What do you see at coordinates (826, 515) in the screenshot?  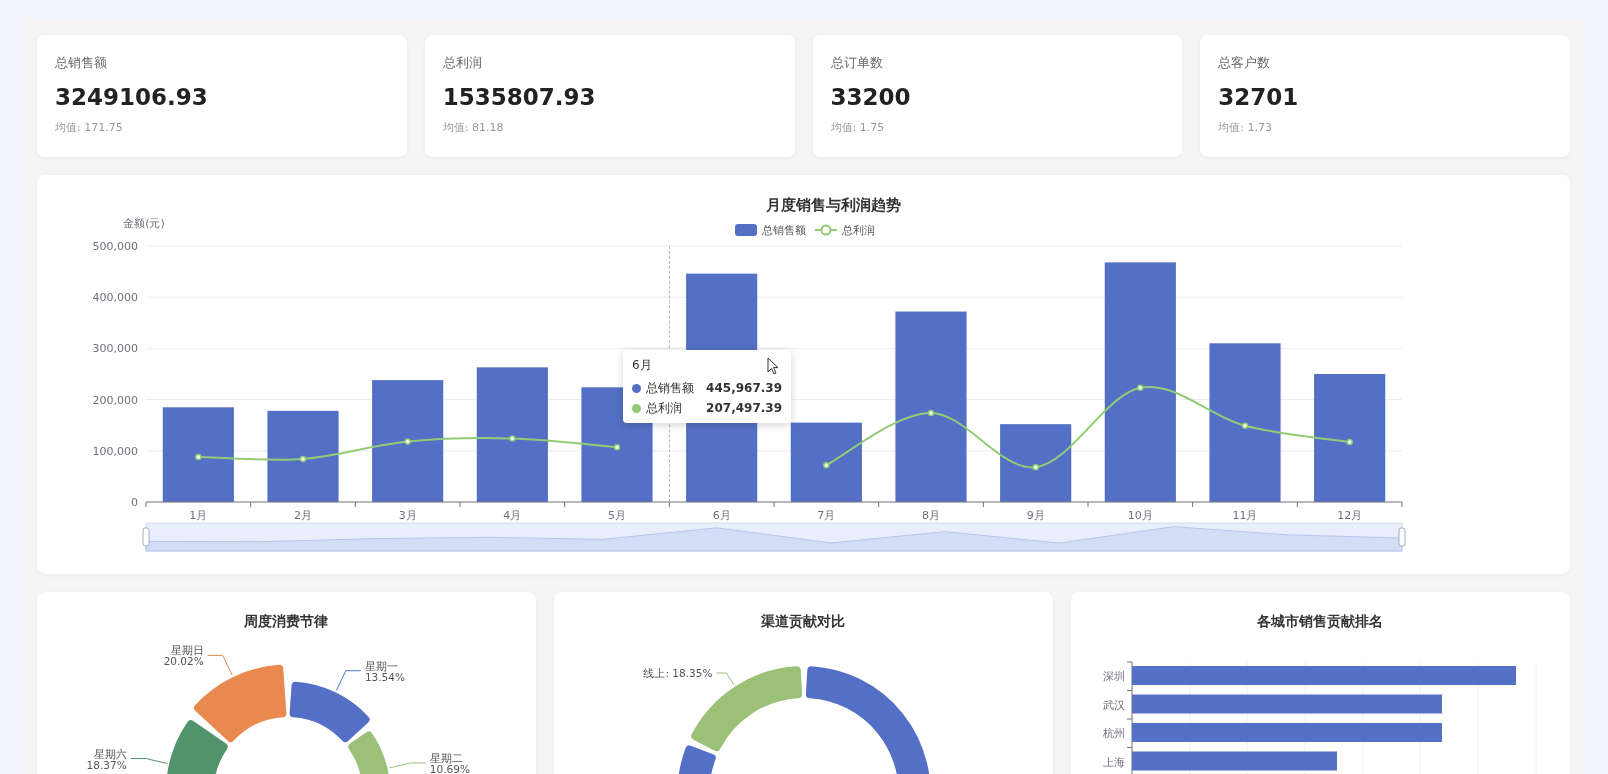 I see `axis-label: 7月` at bounding box center [826, 515].